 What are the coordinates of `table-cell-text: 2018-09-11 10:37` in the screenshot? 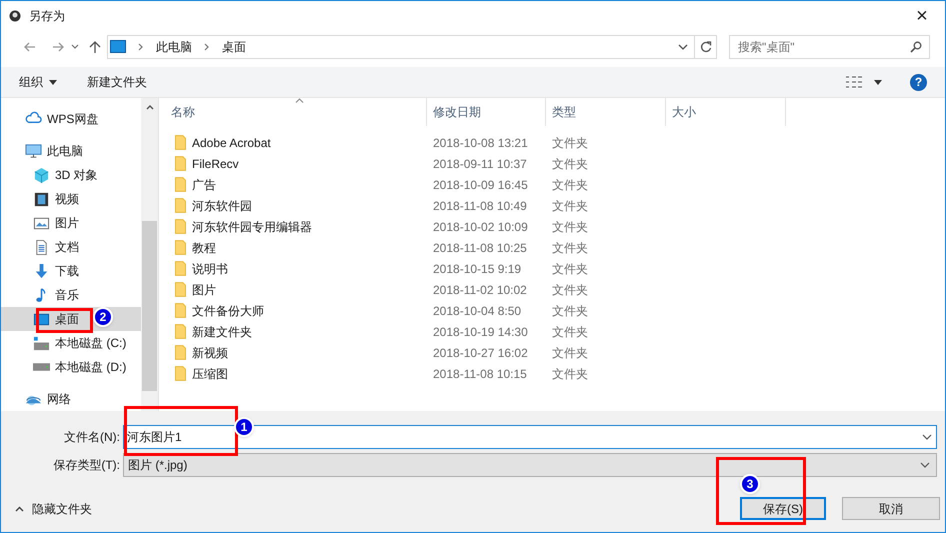 It's located at (480, 164).